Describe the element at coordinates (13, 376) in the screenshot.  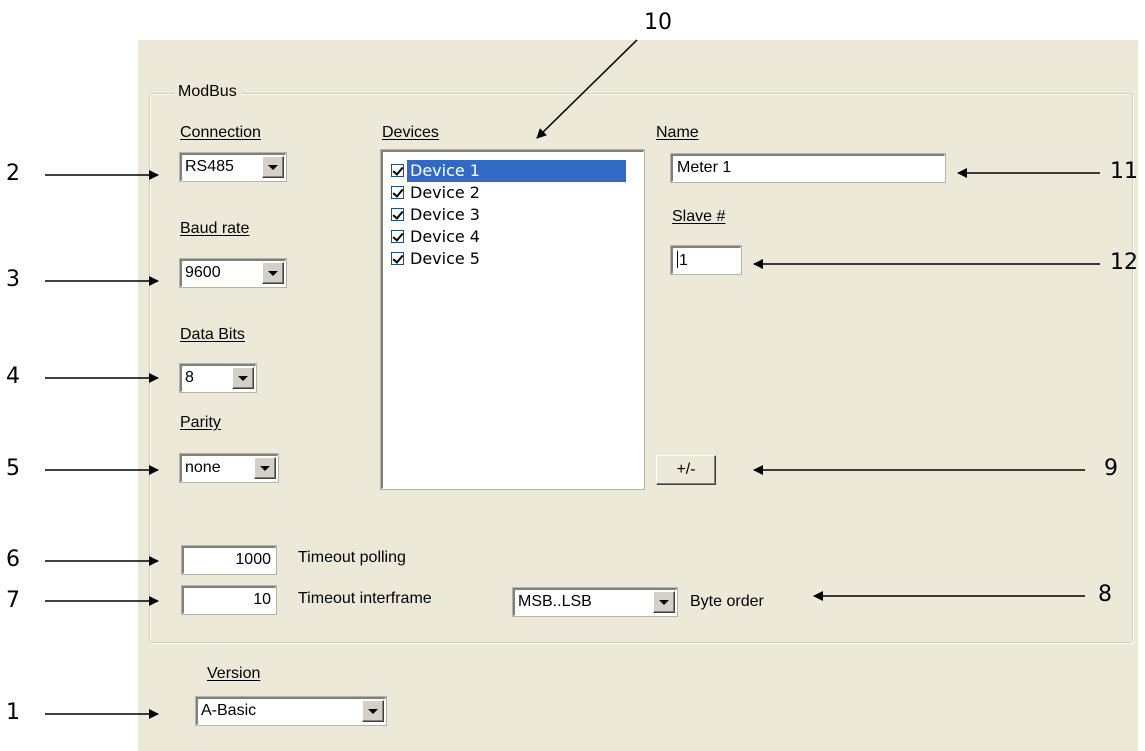
I see `callout-number-4: 4` at that location.